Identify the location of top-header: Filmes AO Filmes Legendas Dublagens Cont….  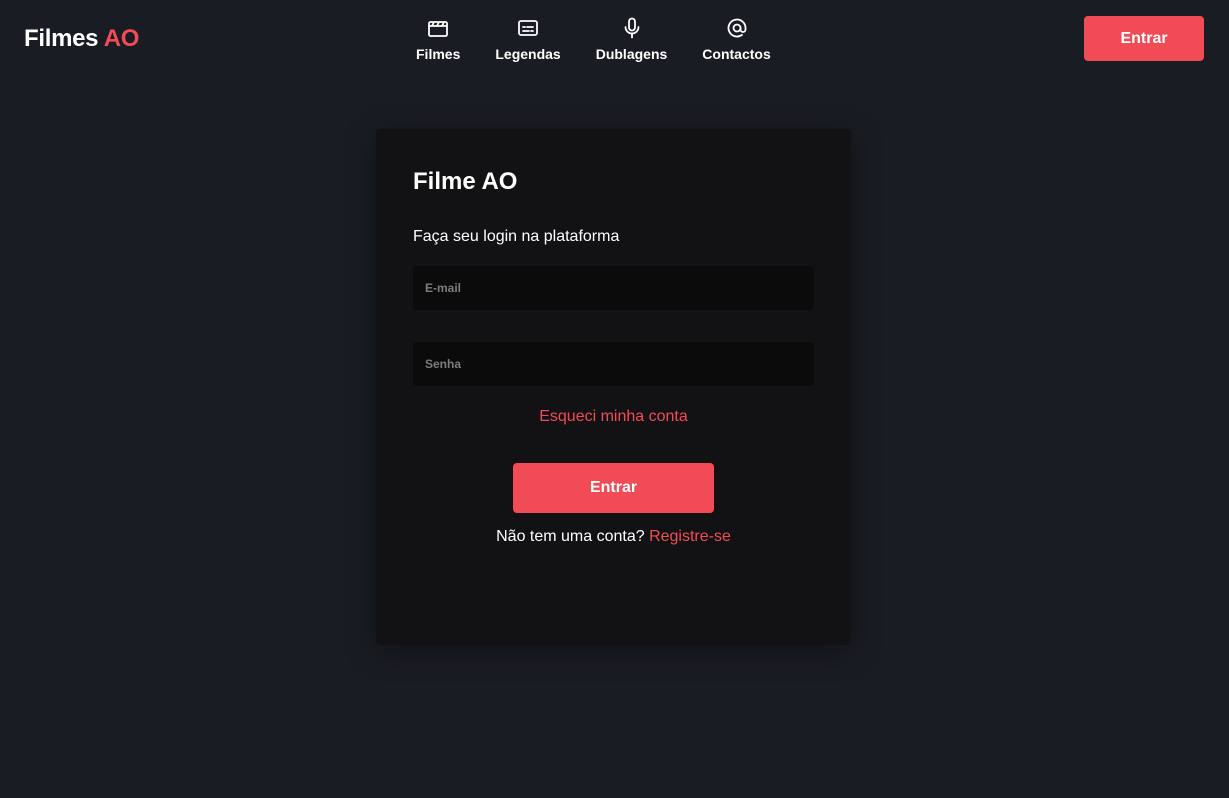
(614, 40).